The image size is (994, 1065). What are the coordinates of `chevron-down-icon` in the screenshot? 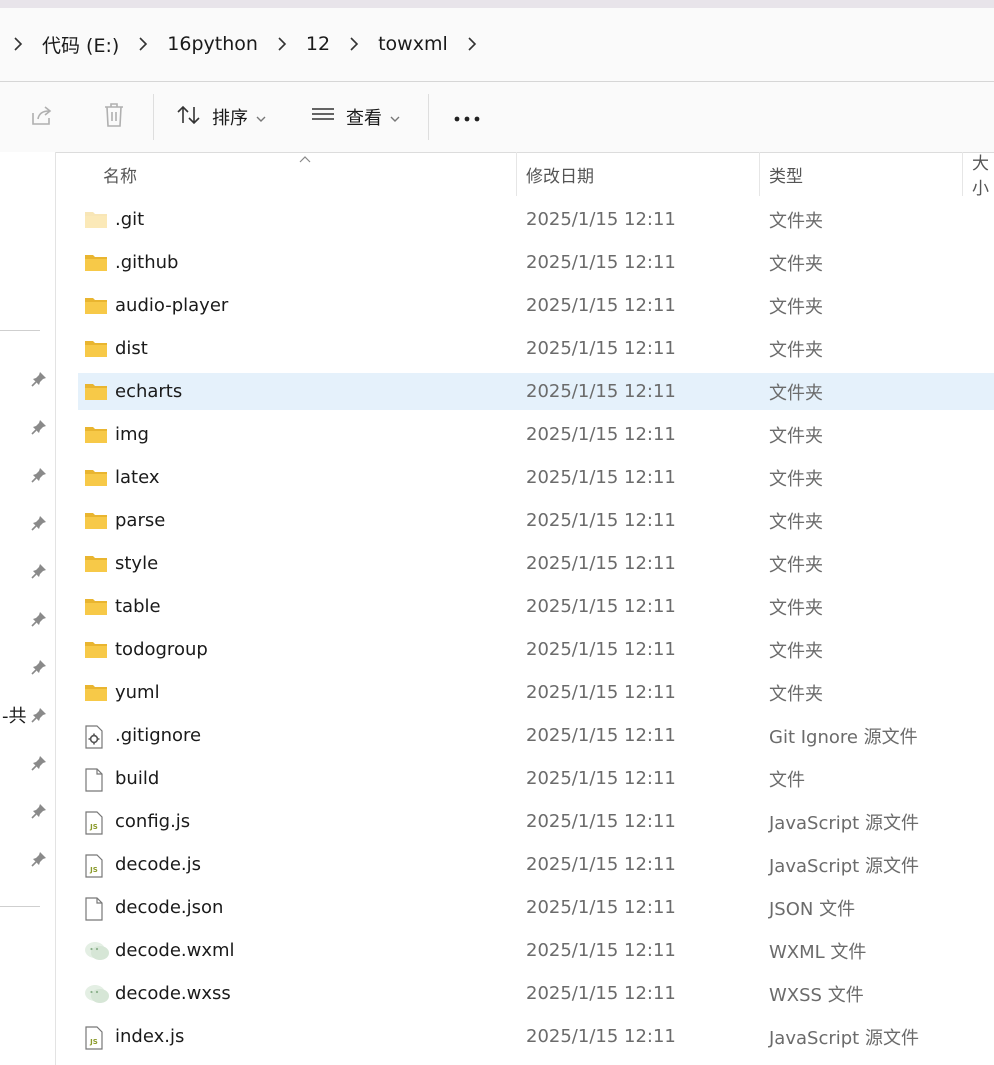 It's located at (395, 117).